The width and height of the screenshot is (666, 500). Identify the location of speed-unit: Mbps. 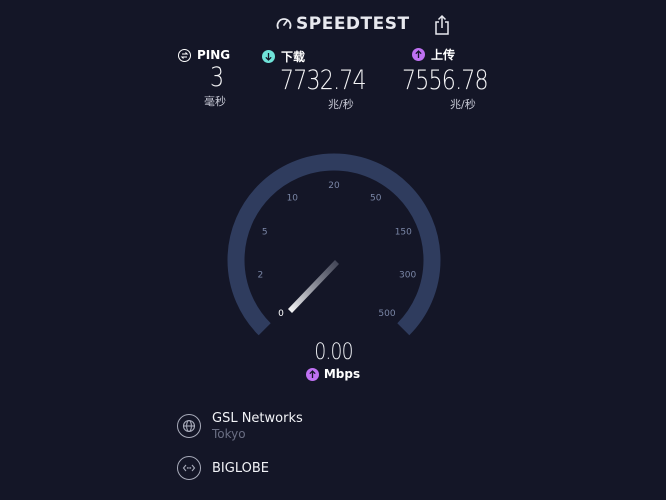
(333, 374).